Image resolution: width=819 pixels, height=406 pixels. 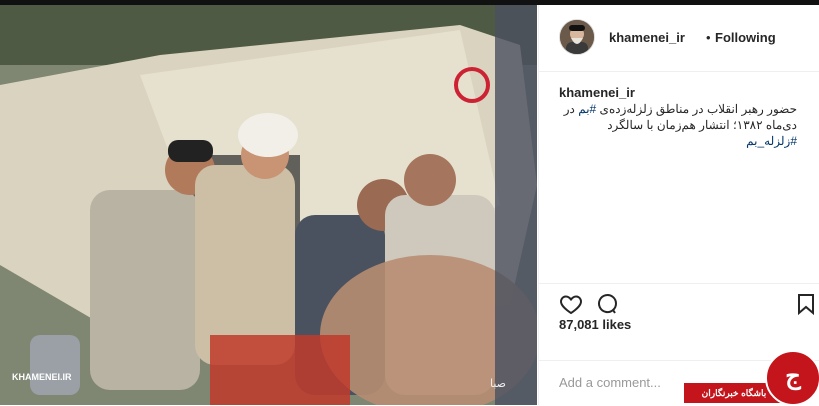 What do you see at coordinates (595, 324) in the screenshot?
I see `likes-count: 87,081 likes` at bounding box center [595, 324].